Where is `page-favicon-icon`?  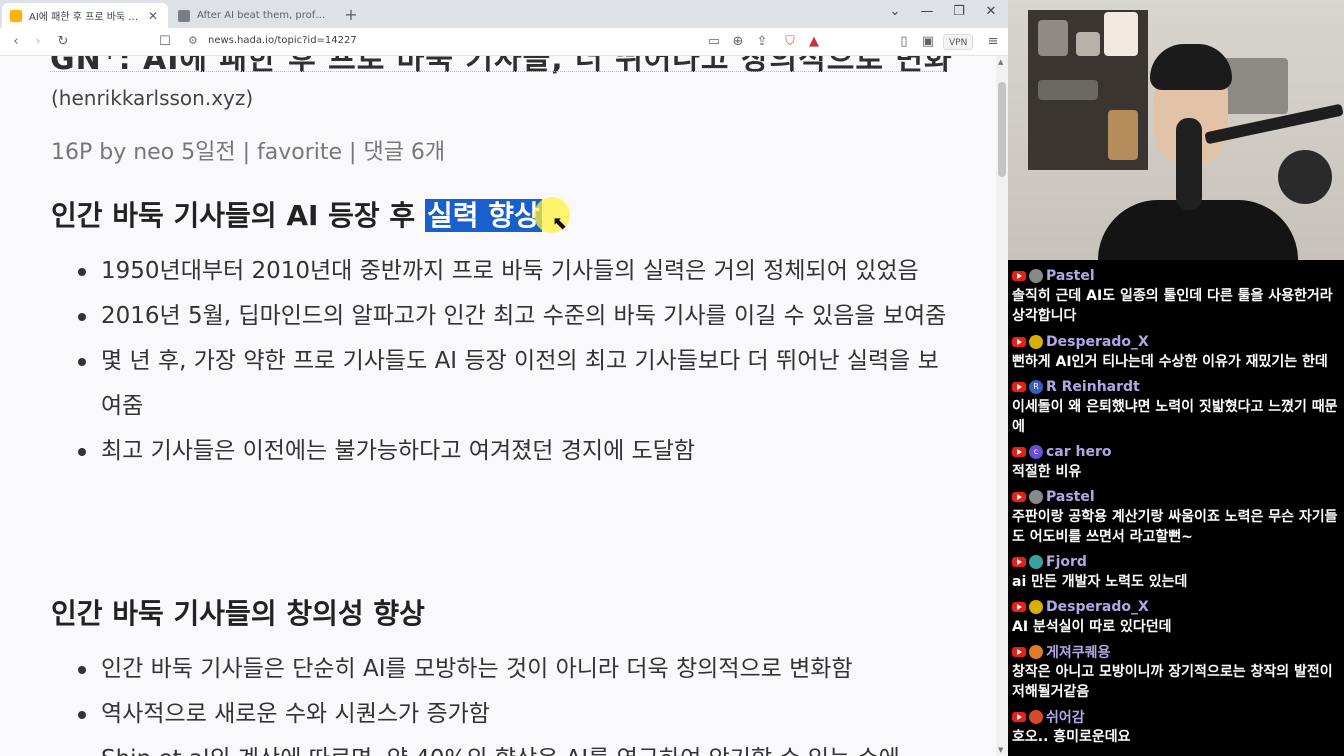 page-favicon-icon is located at coordinates (184, 15).